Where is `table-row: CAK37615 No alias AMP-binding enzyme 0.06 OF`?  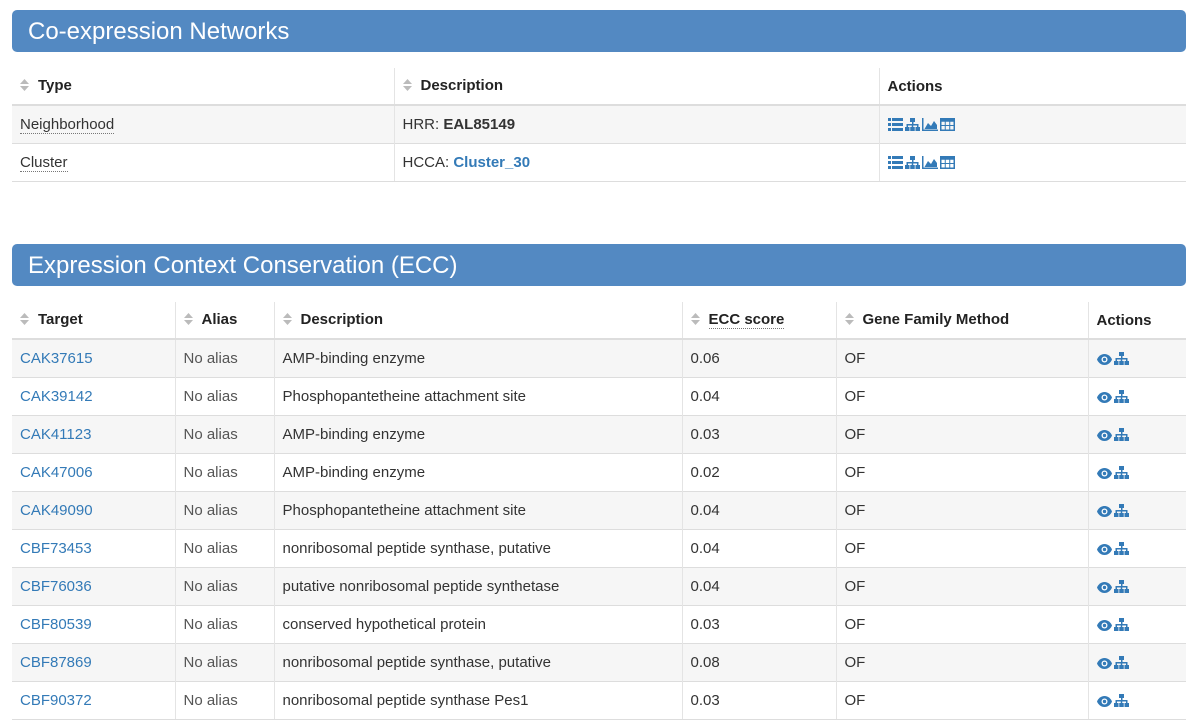 table-row: CAK37615 No alias AMP-binding enzyme 0.06 OF is located at coordinates (599, 358).